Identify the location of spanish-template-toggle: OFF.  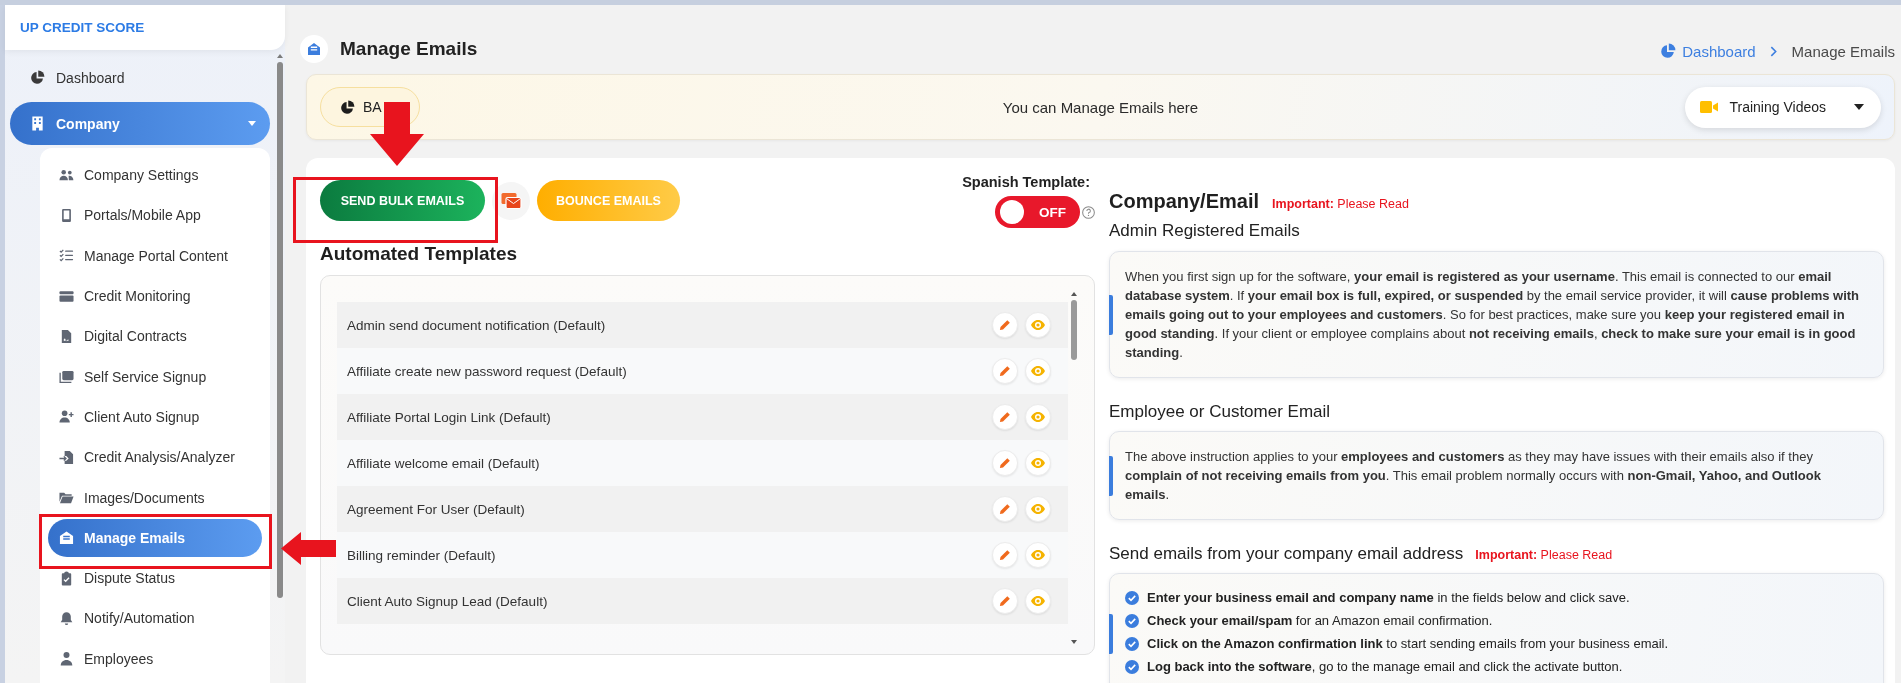
(1037, 212).